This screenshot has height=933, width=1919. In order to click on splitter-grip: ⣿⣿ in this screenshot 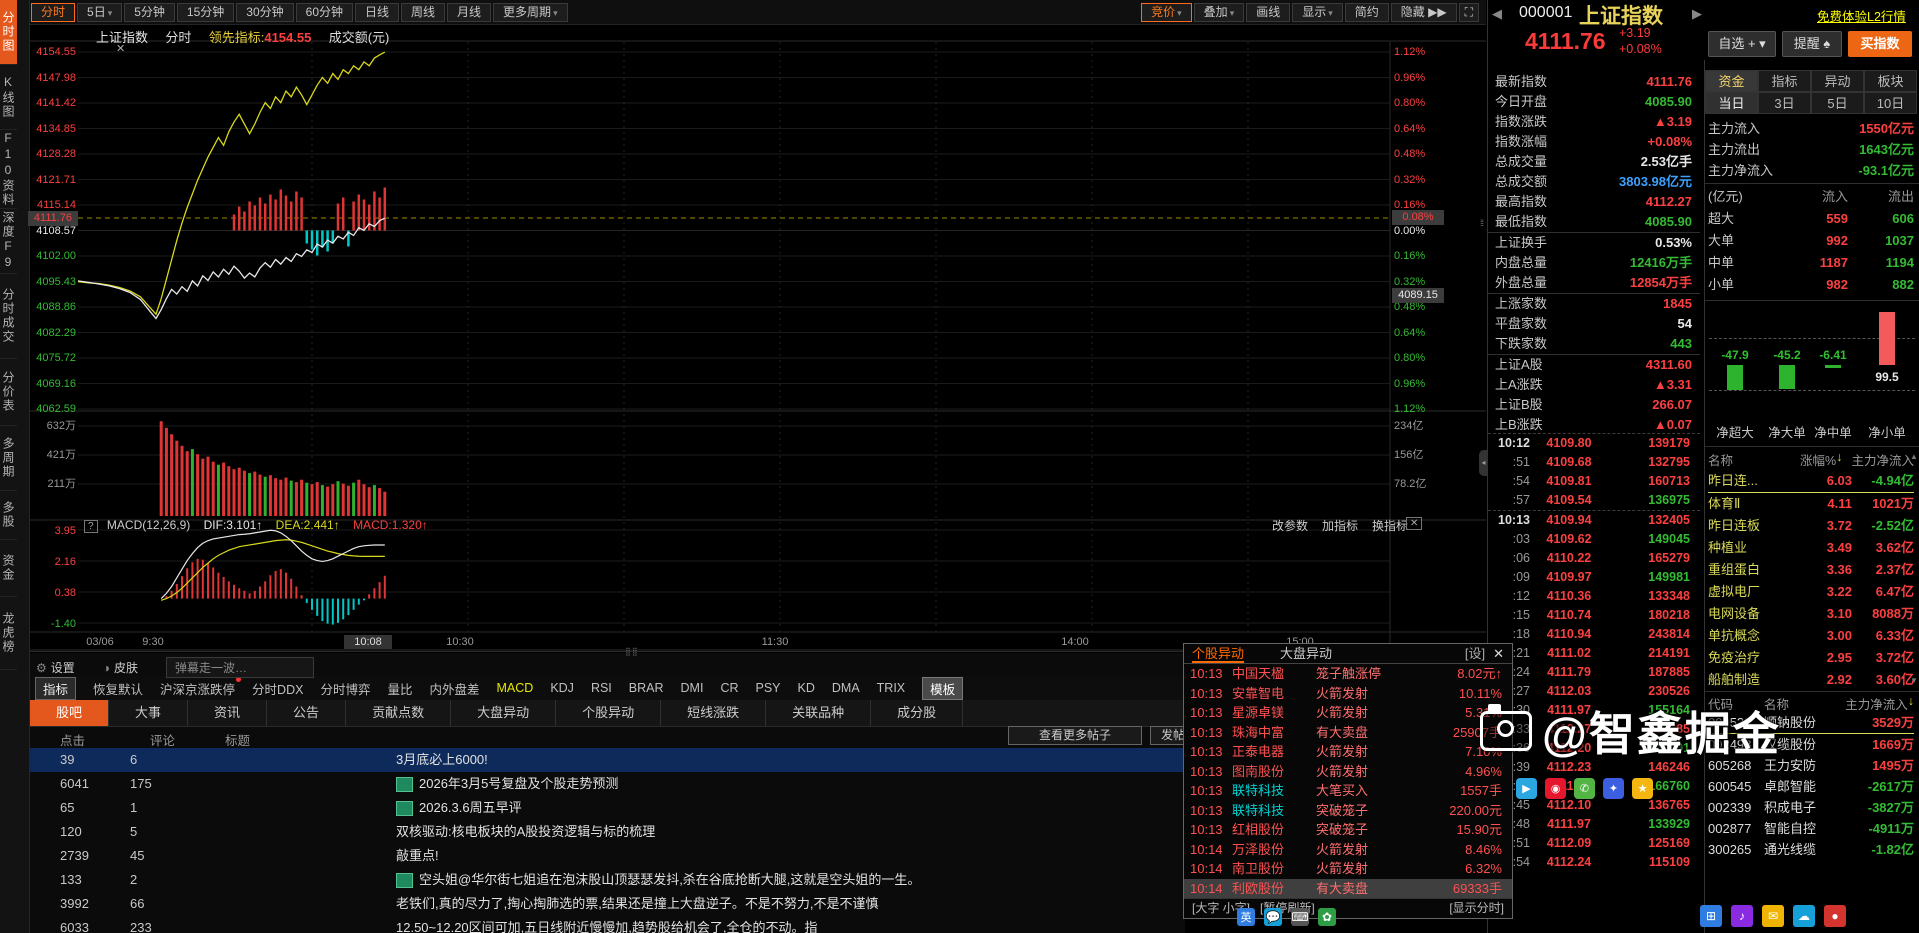, I will do `click(632, 651)`.